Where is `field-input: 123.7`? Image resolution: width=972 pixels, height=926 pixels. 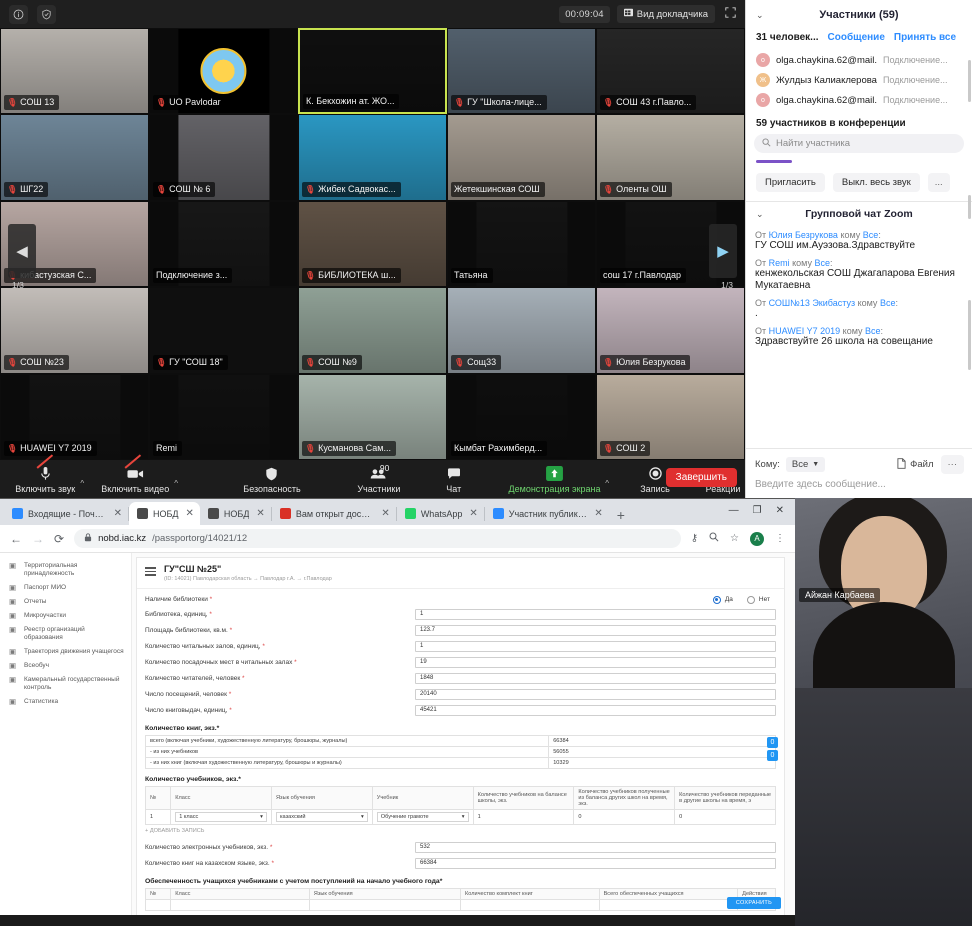
field-input: 123.7 is located at coordinates (595, 630).